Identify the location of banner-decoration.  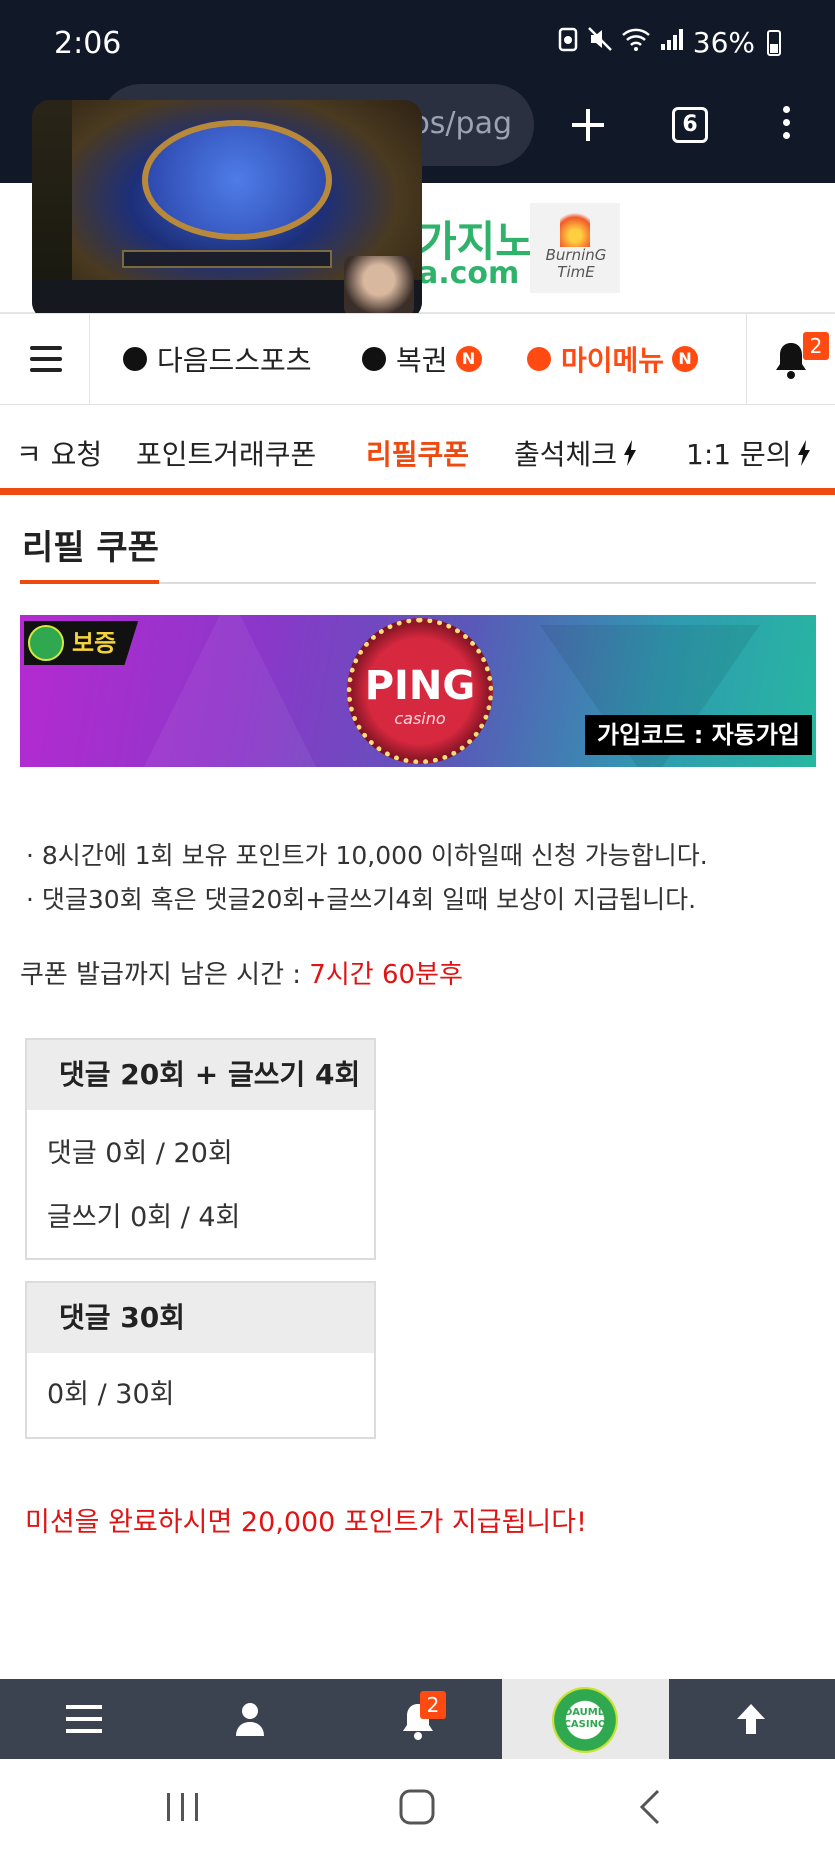
(230, 691).